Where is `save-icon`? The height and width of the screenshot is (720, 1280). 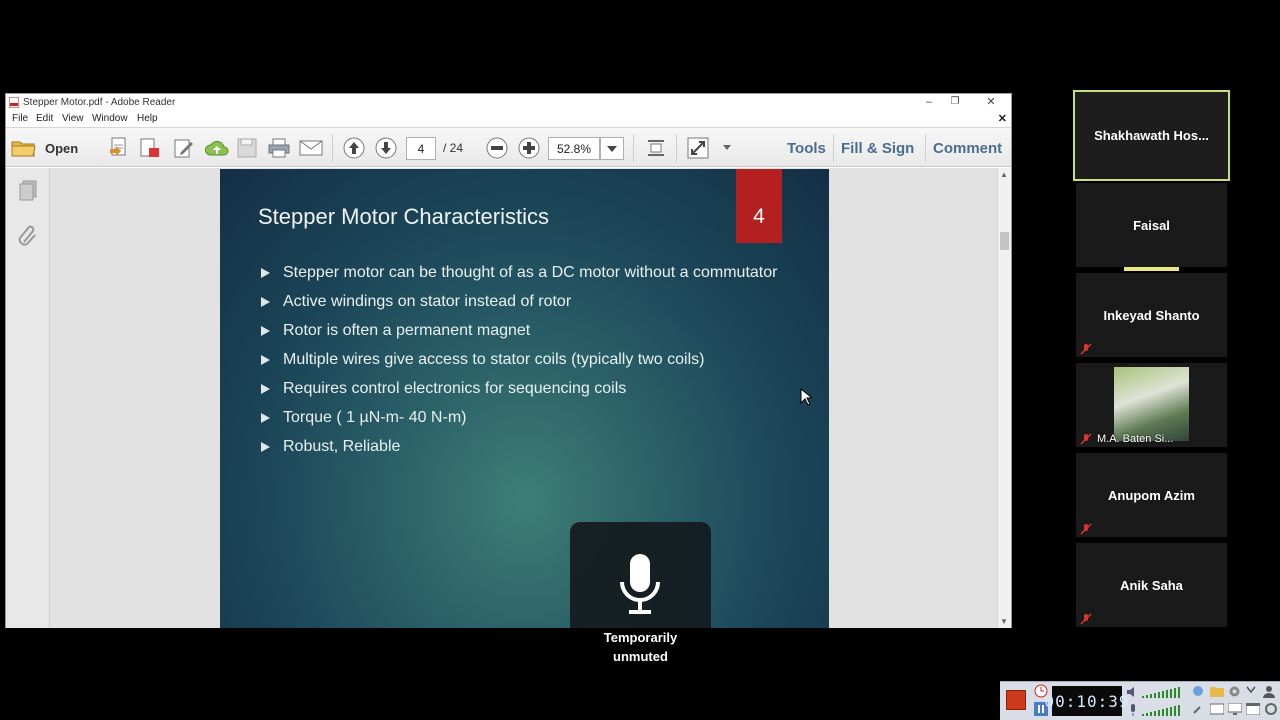 save-icon is located at coordinates (247, 148).